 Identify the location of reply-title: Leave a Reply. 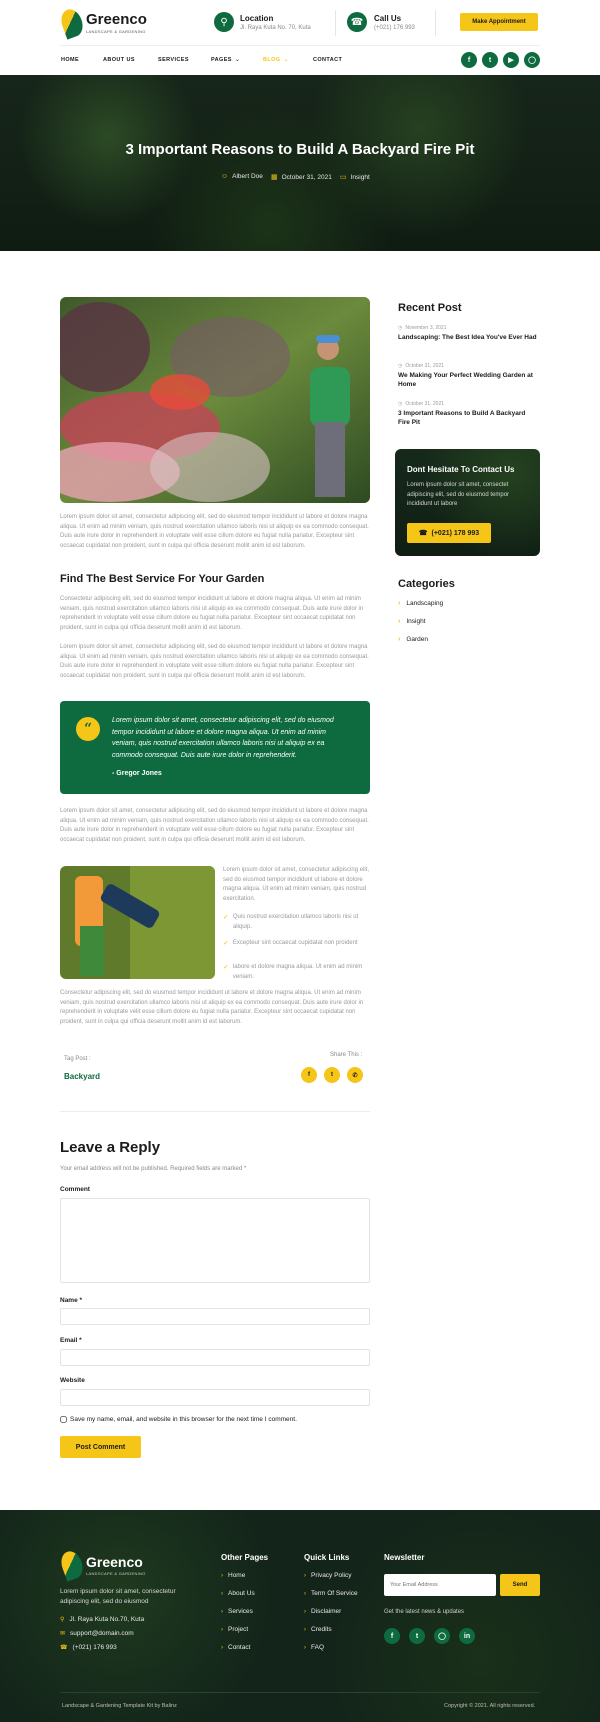
(110, 1147).